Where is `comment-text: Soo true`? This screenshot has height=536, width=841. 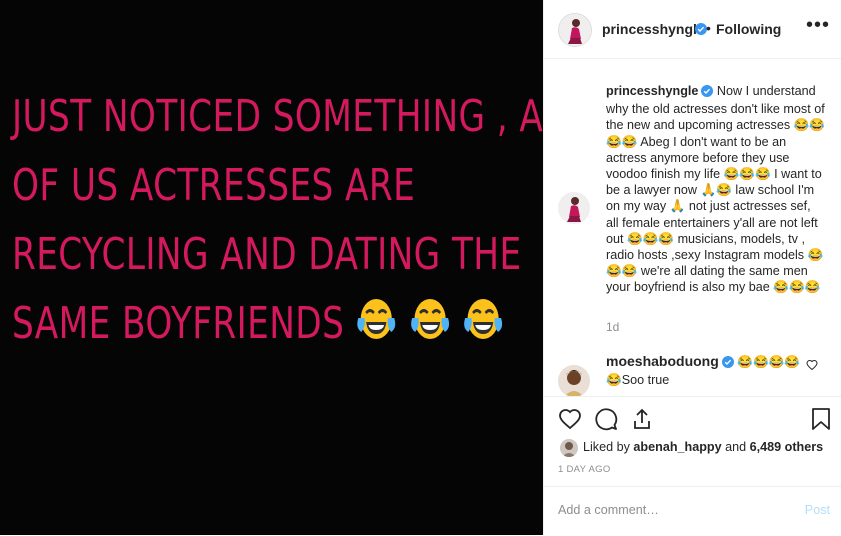
comment-text: Soo true is located at coordinates (645, 380).